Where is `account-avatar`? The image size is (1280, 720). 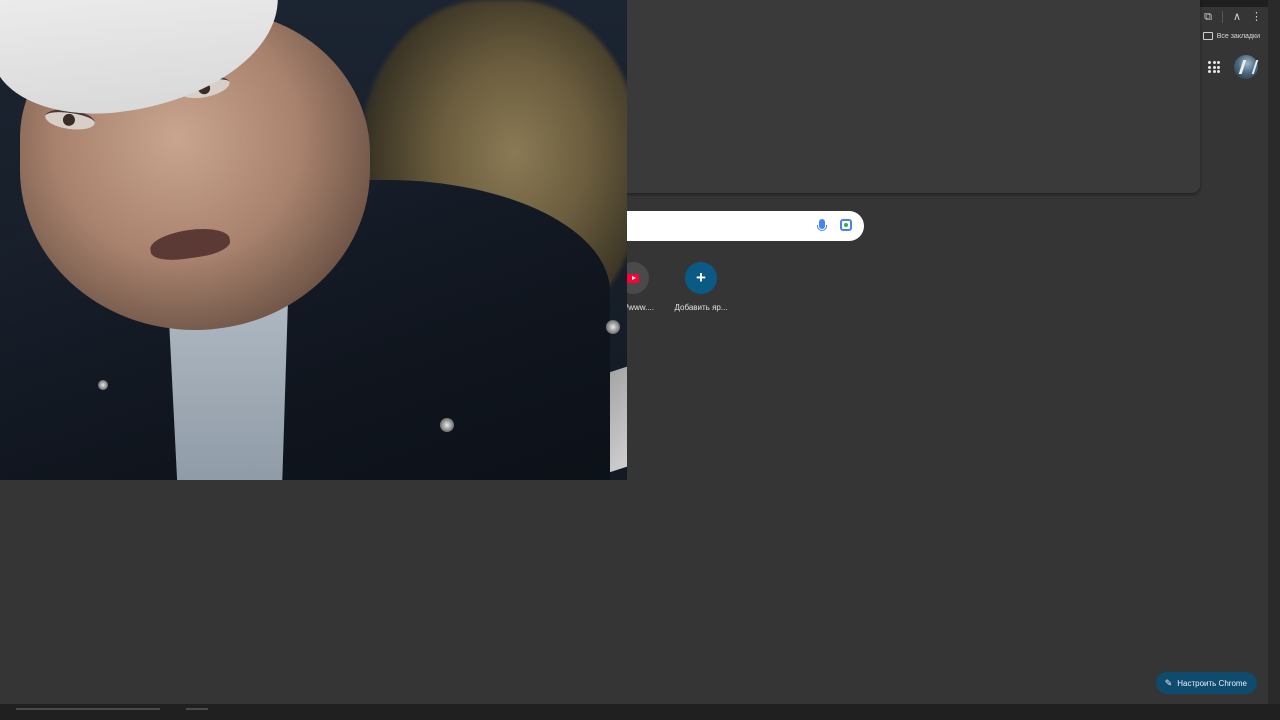 account-avatar is located at coordinates (1246, 67).